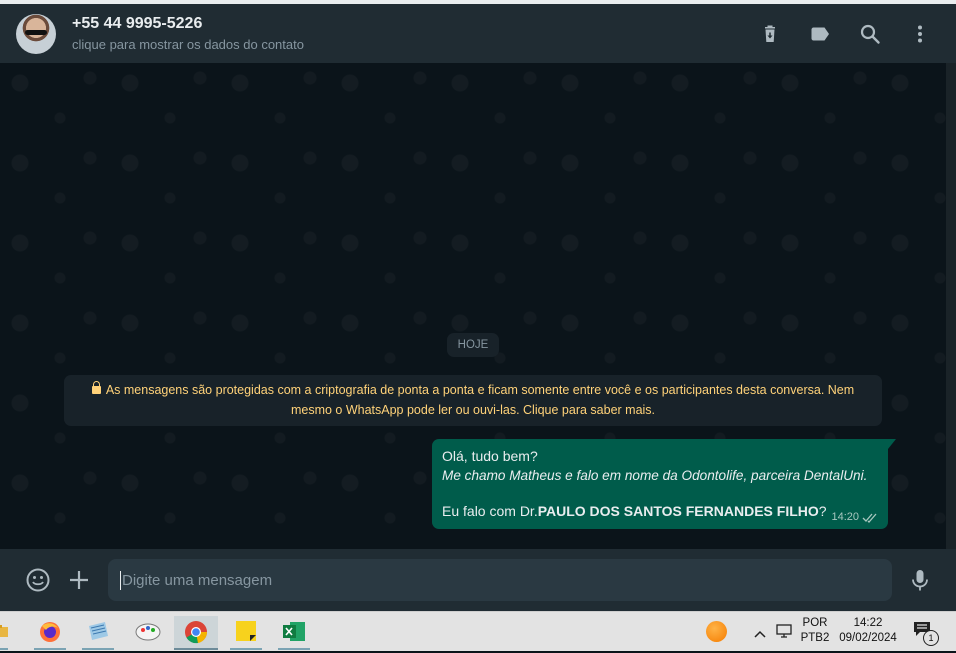 Image resolution: width=956 pixels, height=653 pixels. What do you see at coordinates (478, 631) in the screenshot?
I see `windows-taskbar: POR PTB2 14:22 09/02/2024 1` at bounding box center [478, 631].